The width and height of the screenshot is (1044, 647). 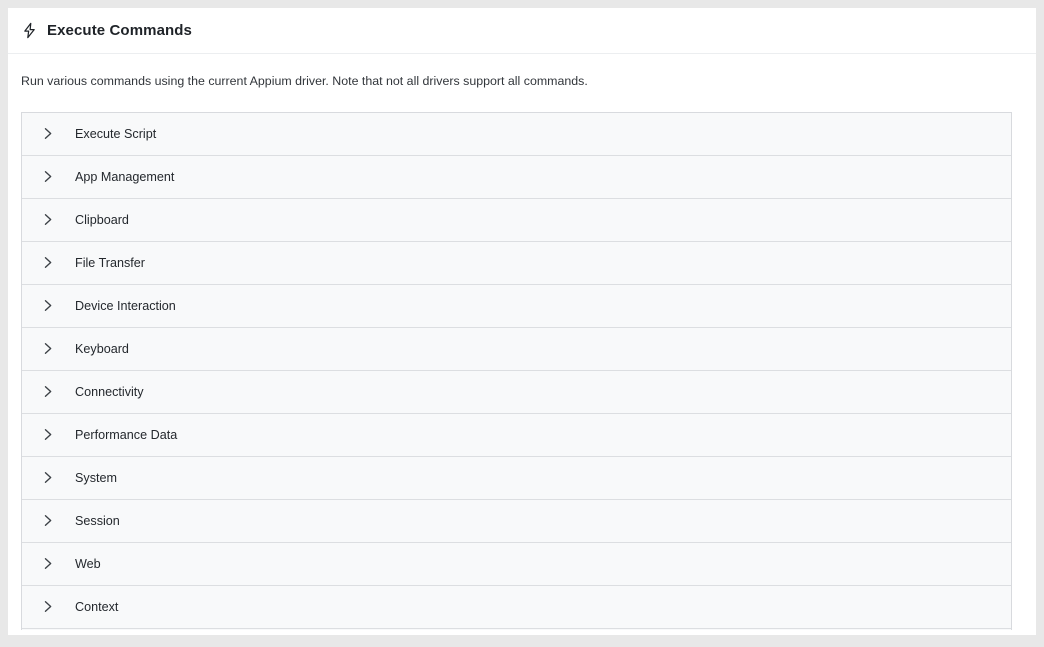 I want to click on accordion-item-keyboard: Keyboard, so click(x=516, y=349).